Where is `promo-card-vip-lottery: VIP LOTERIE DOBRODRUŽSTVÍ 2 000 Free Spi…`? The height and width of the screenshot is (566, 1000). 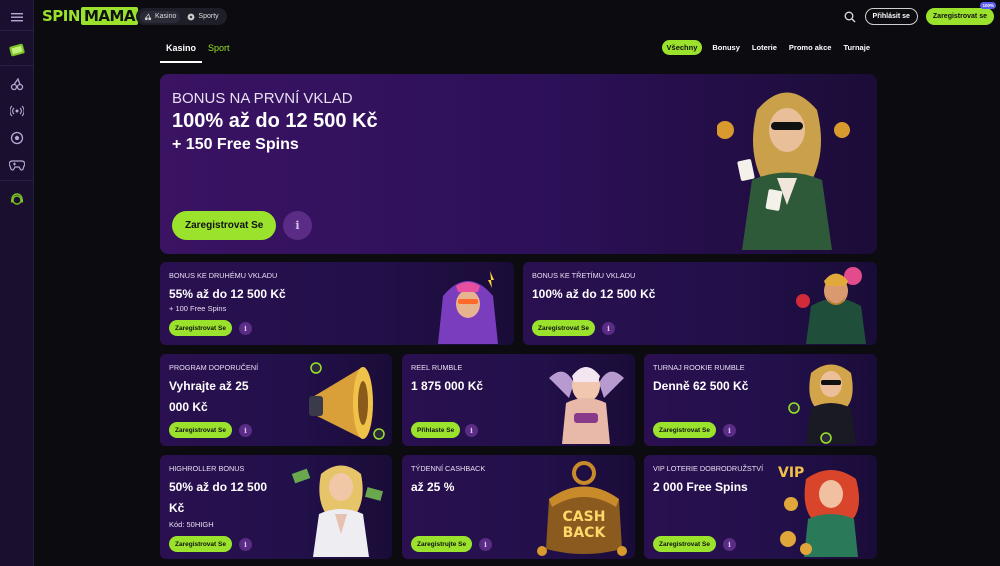
promo-card-vip-lottery: VIP LOTERIE DOBRODRUŽSTVÍ 2 000 Free Spi… is located at coordinates (760, 507).